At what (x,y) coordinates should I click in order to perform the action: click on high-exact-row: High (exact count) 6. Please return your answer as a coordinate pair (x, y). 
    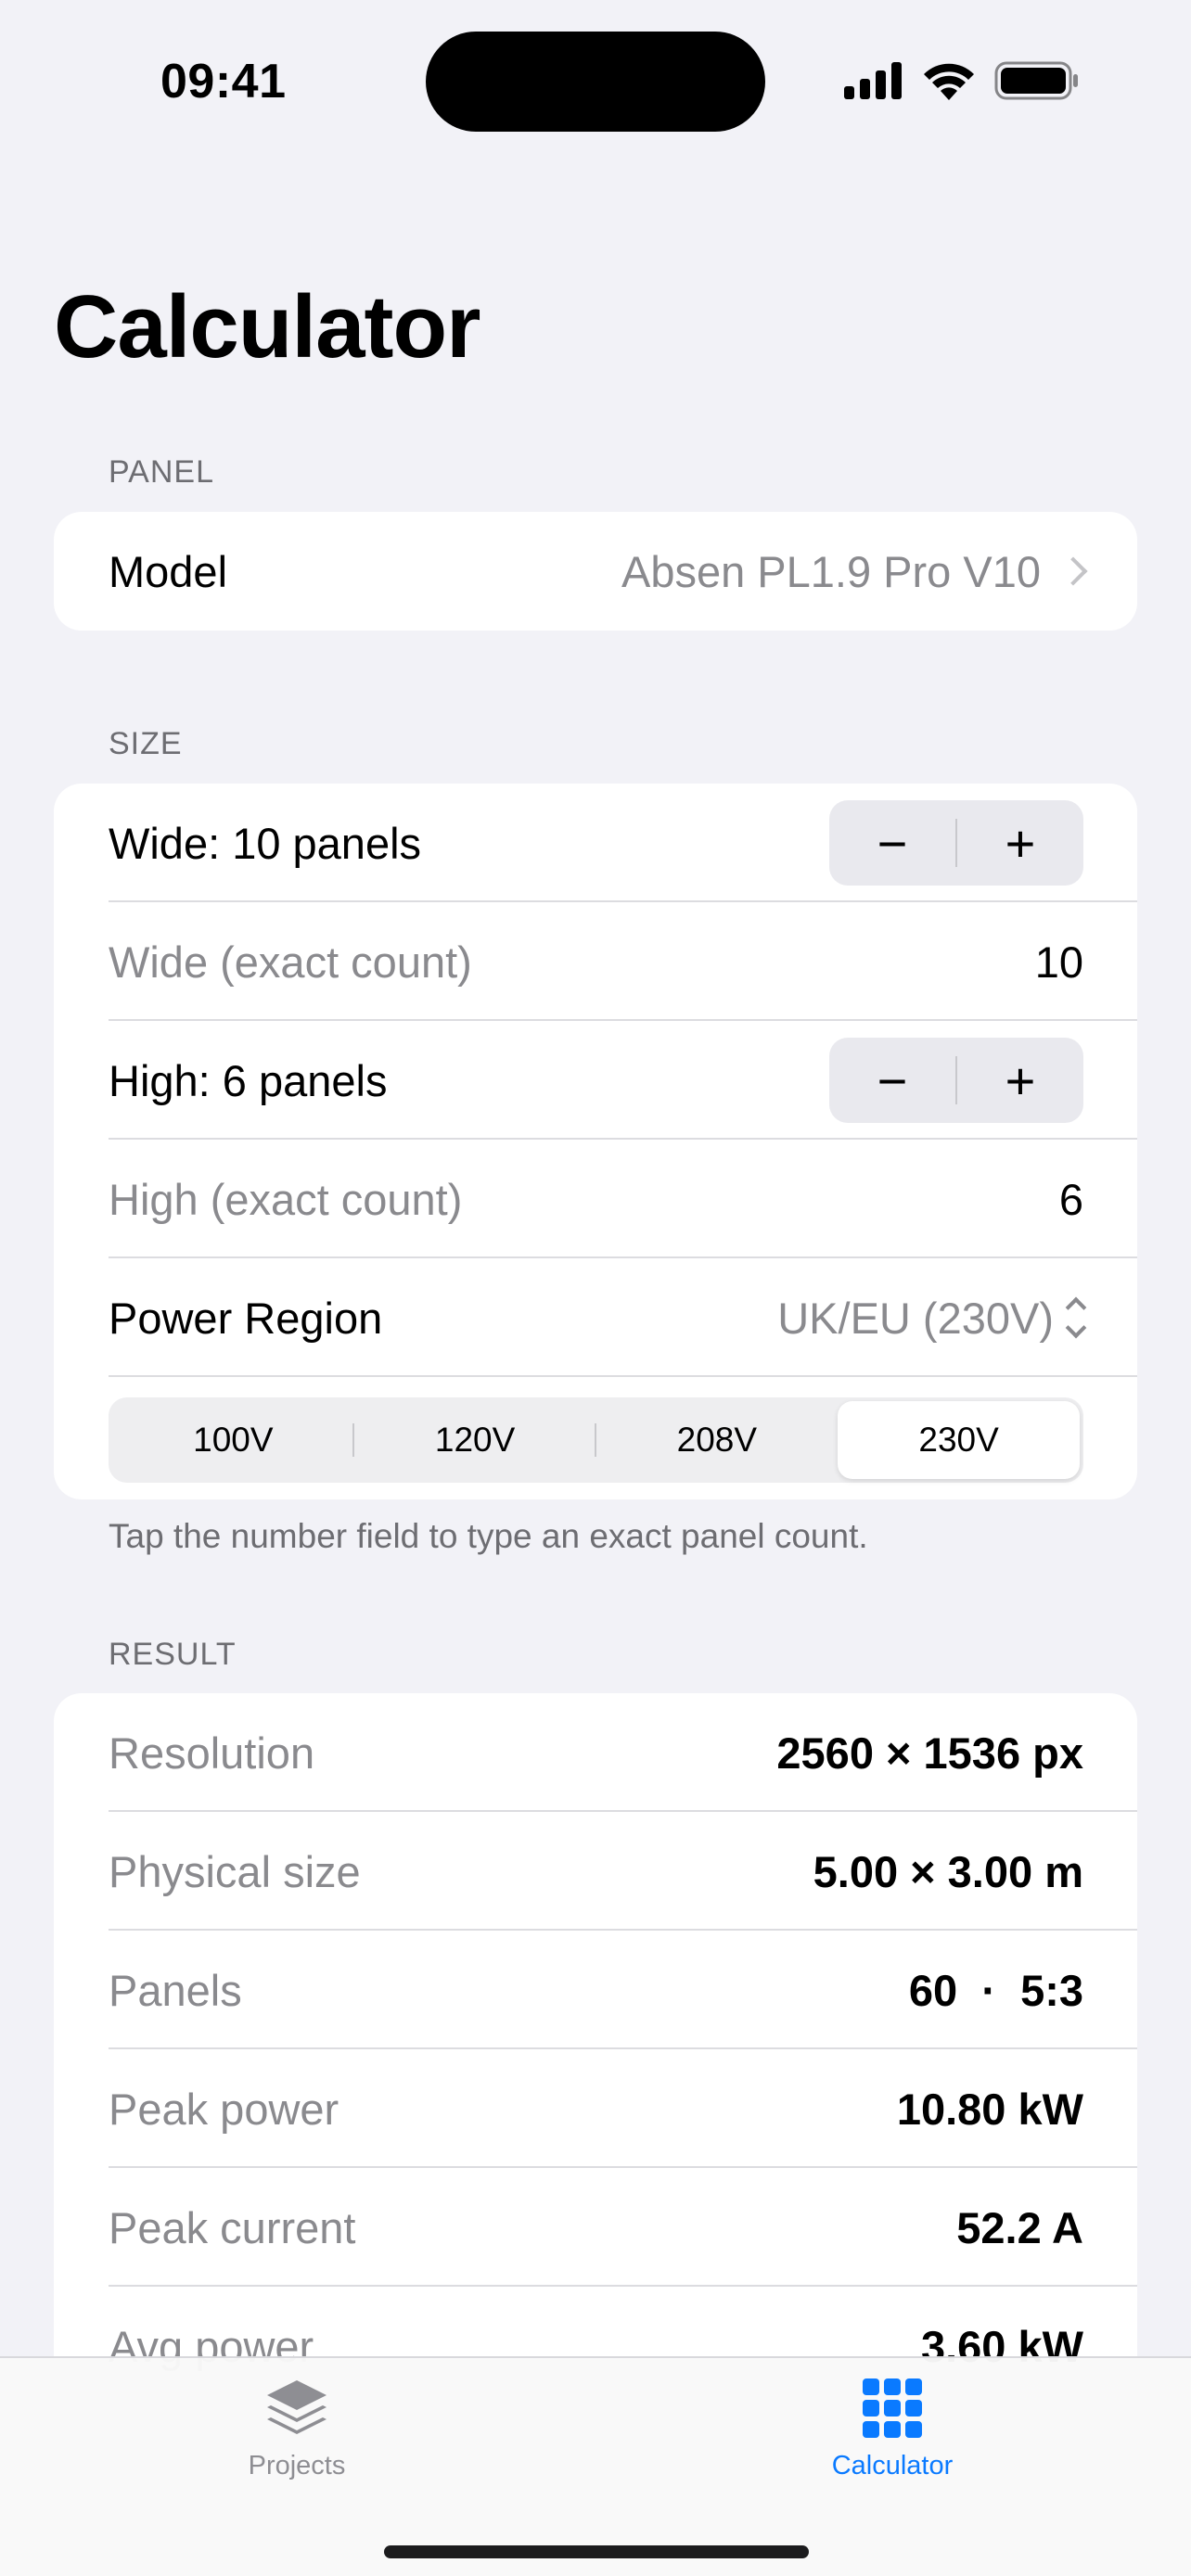
    Looking at the image, I should click on (595, 1199).